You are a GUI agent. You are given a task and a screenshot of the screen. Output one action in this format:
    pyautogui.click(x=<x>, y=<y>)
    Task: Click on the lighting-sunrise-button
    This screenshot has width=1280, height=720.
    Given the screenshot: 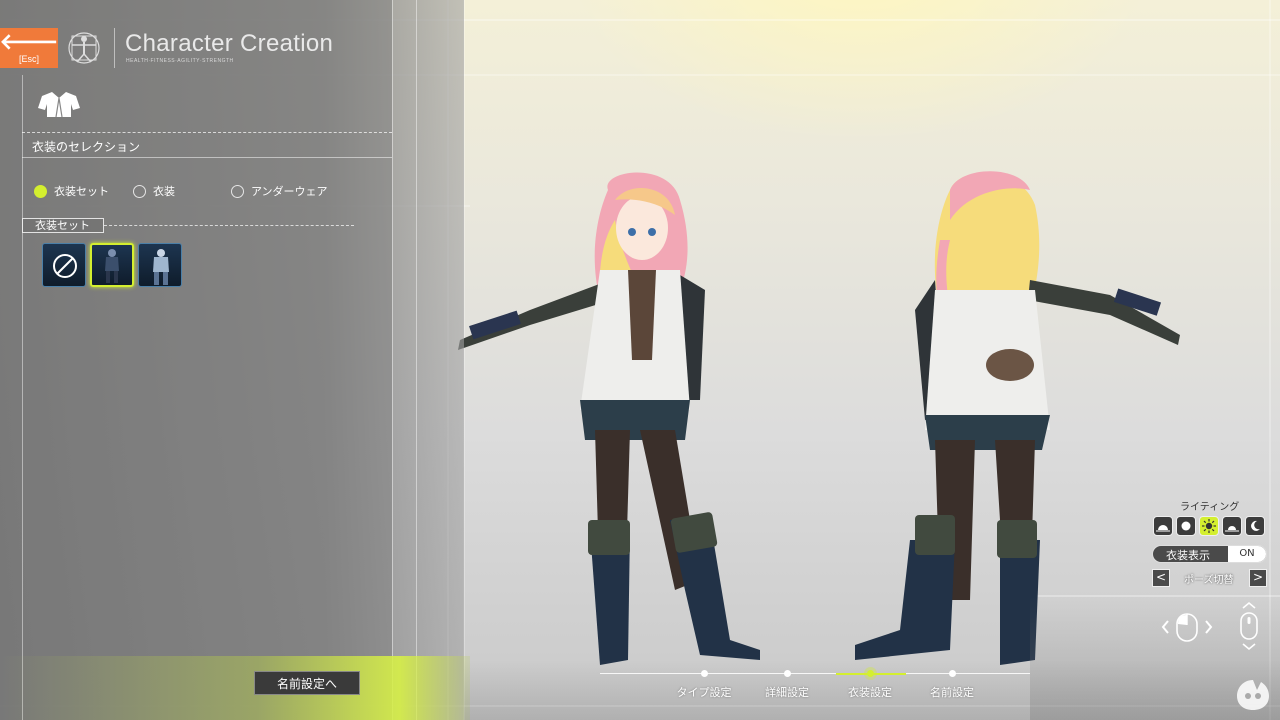 What is the action you would take?
    pyautogui.click(x=1163, y=526)
    